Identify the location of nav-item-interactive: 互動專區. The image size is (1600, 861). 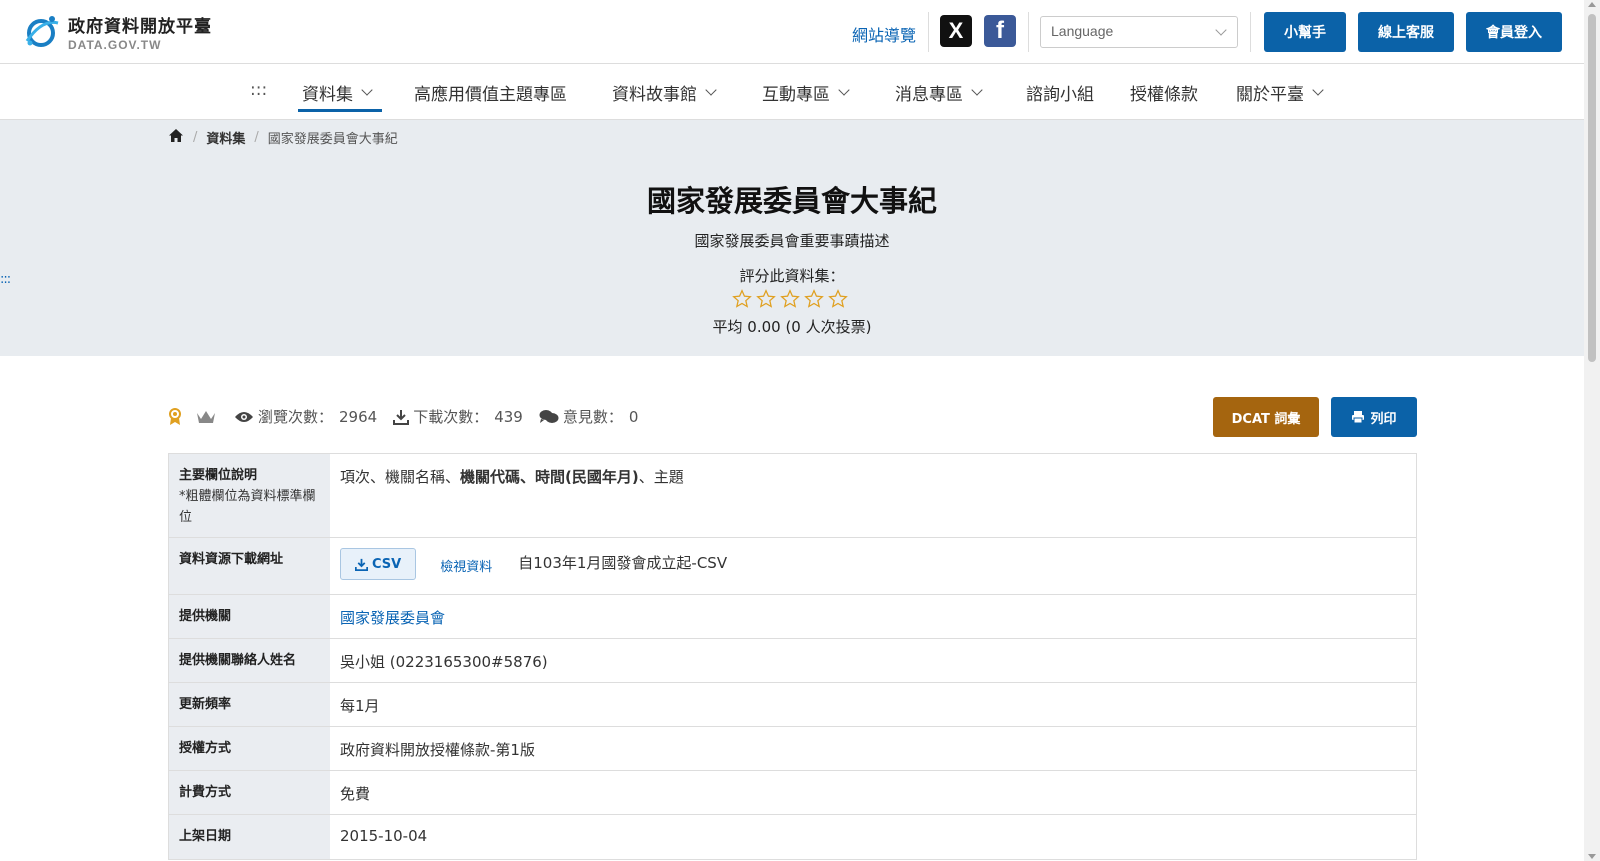
(806, 92).